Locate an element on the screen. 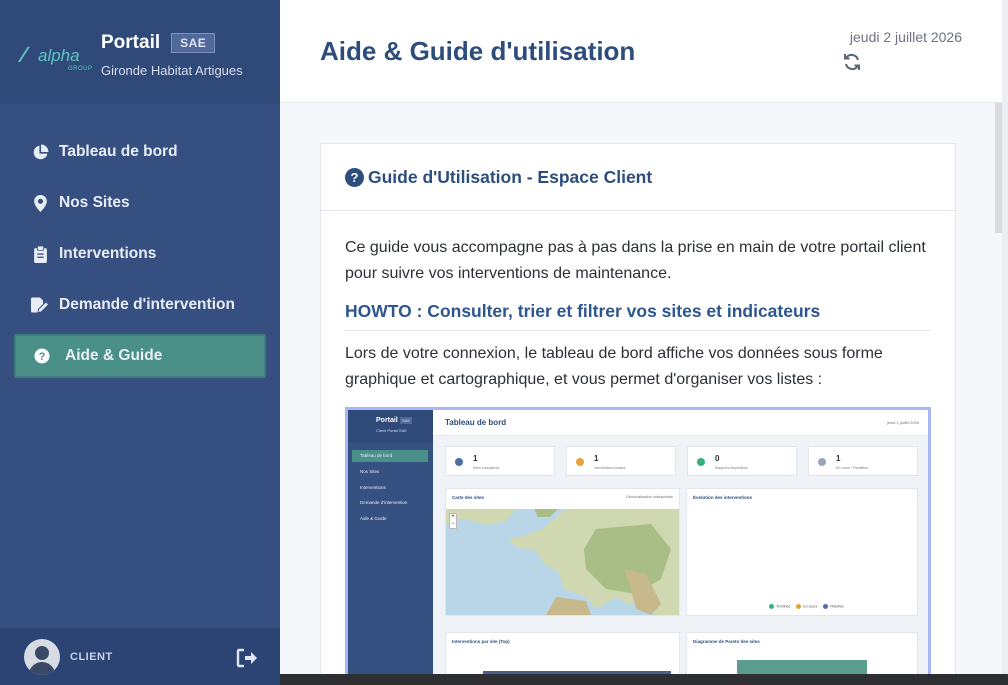 The image size is (1008, 685). map-panel-note: Géolocalisation indisponible is located at coordinates (649, 497).